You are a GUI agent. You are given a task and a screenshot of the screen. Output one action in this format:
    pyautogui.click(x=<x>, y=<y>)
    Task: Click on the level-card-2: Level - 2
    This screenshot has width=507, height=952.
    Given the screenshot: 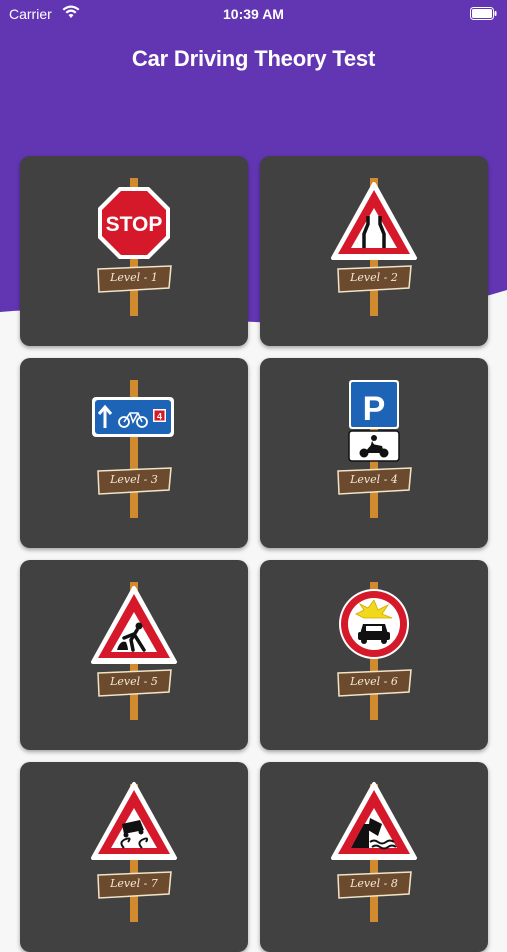 What is the action you would take?
    pyautogui.click(x=374, y=251)
    